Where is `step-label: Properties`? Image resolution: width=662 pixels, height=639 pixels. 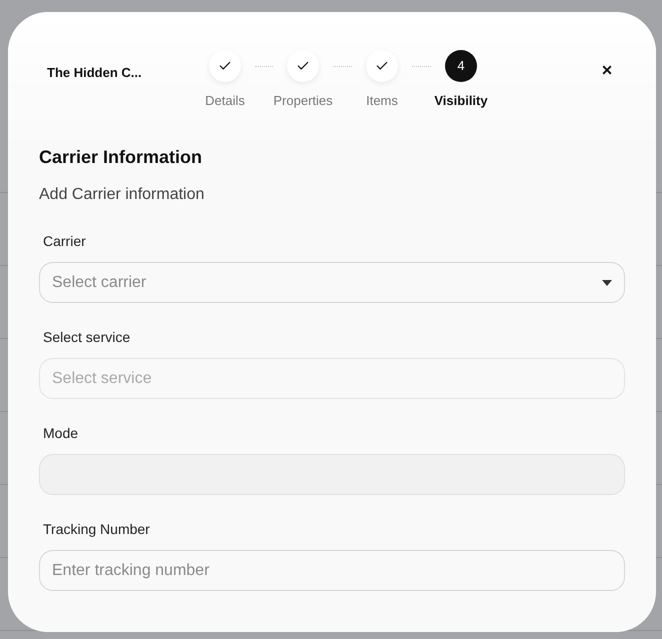
step-label: Properties is located at coordinates (303, 100).